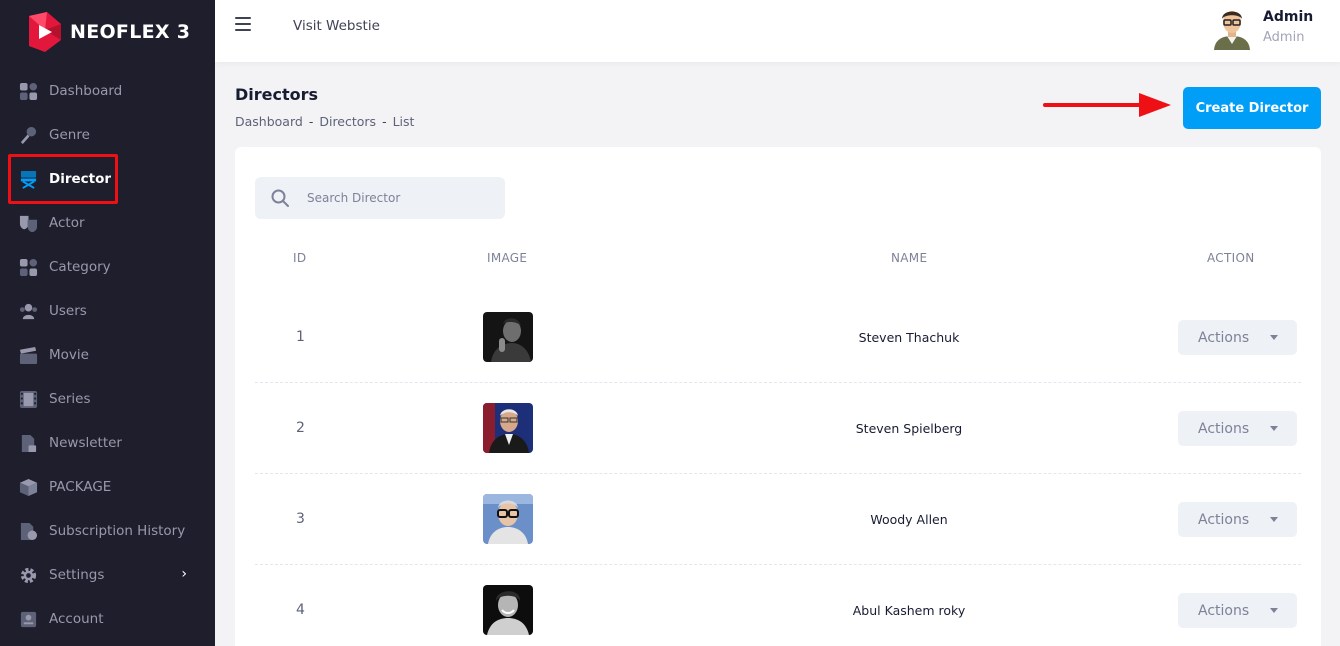 The height and width of the screenshot is (646, 1340). I want to click on box-icon, so click(28, 487).